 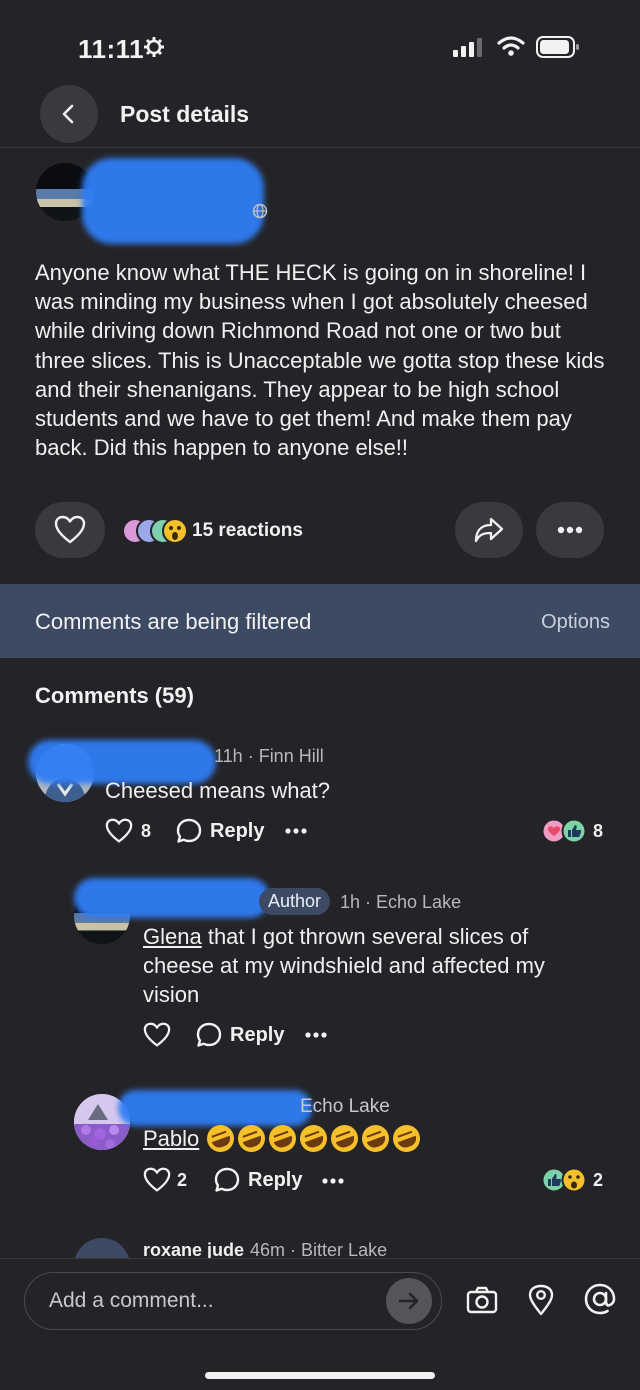 What do you see at coordinates (401, 902) in the screenshot?
I see `comment-2-meta: 1h · Echo Lake` at bounding box center [401, 902].